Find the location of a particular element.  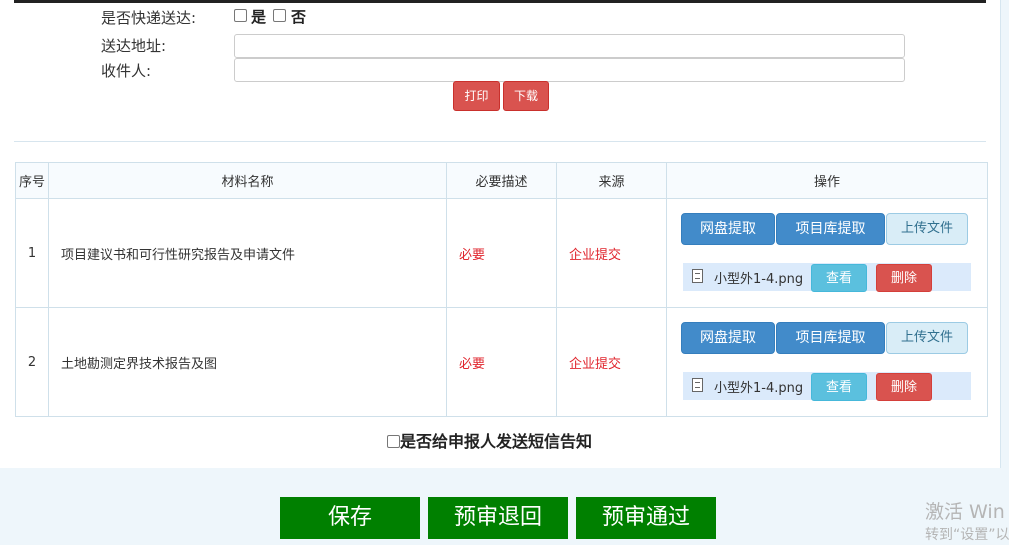

print-button: 打印 is located at coordinates (476, 96).